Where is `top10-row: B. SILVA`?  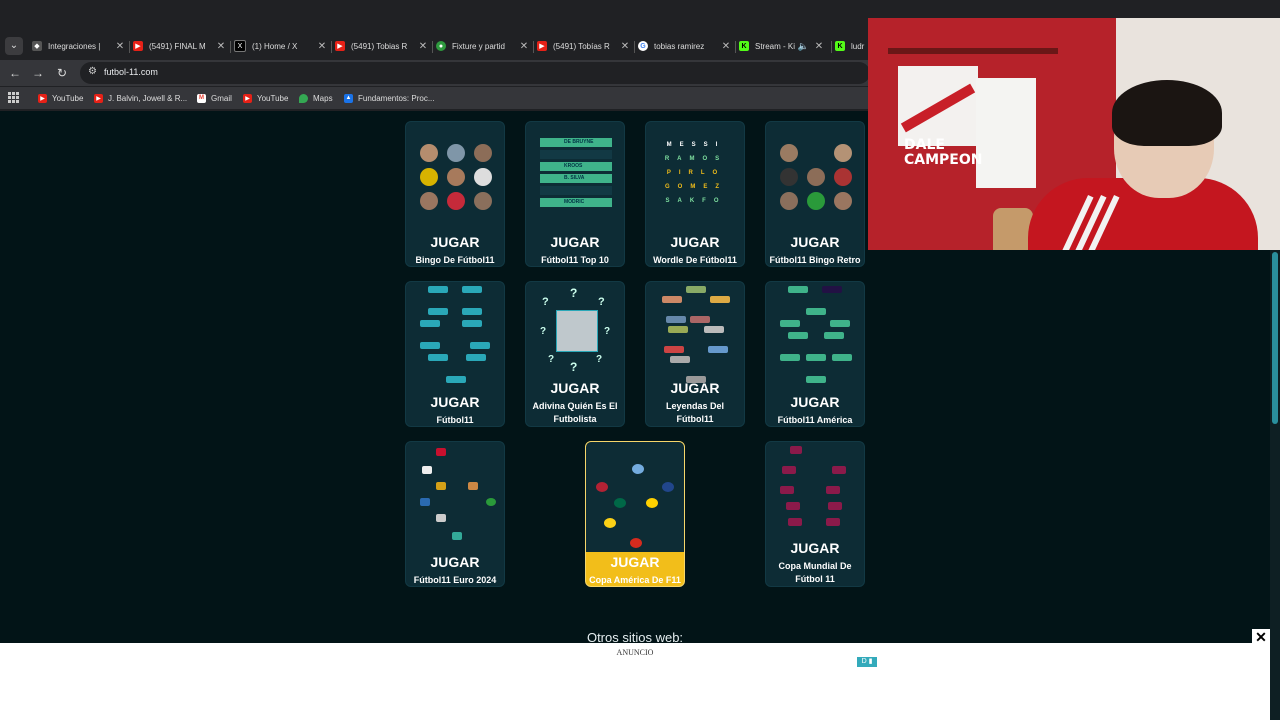 top10-row: B. SILVA is located at coordinates (576, 178).